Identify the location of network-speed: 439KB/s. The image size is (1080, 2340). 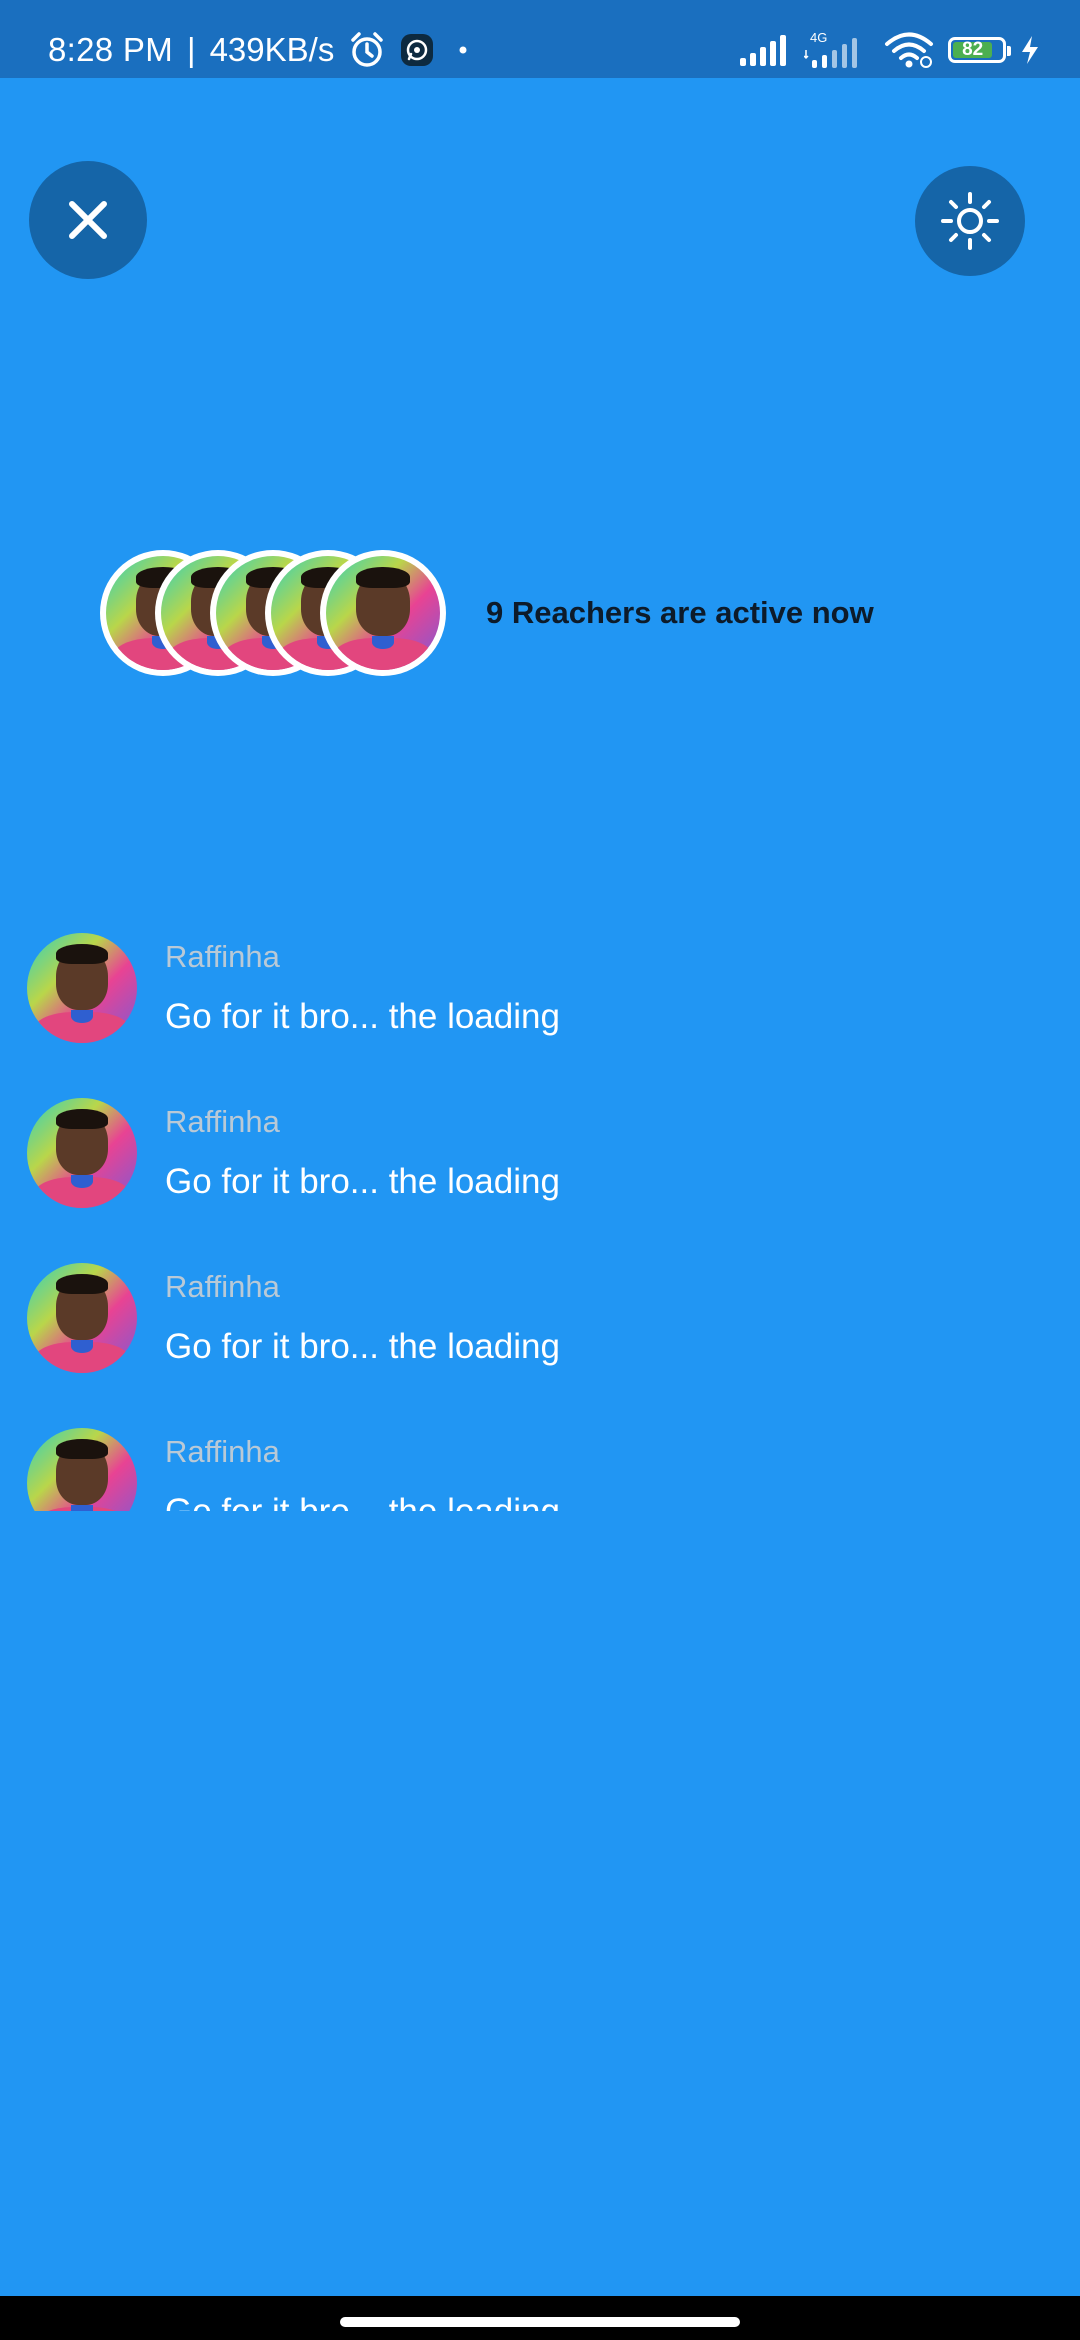
(272, 49).